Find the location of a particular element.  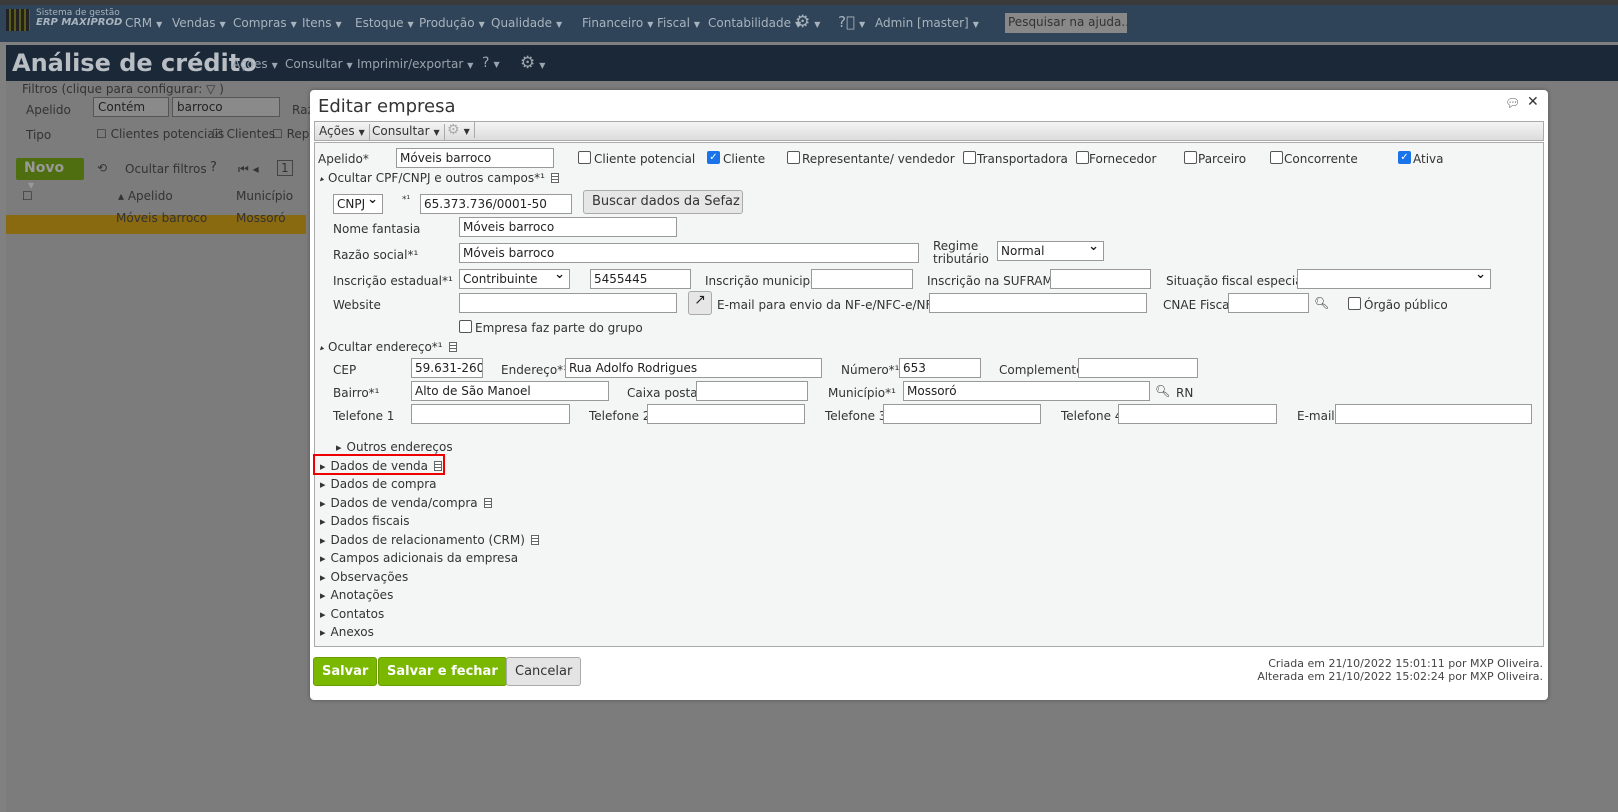

save-close-button: Salvar e fechar is located at coordinates (442, 671).